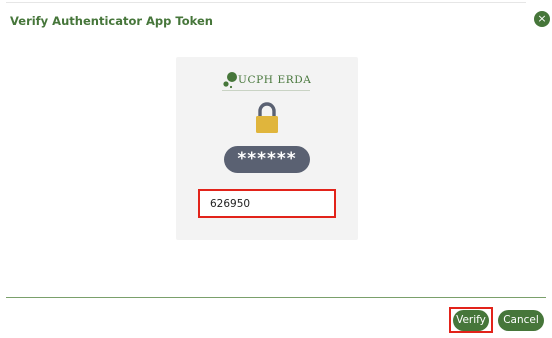  Describe the element at coordinates (471, 320) in the screenshot. I see `verify-button: Verify` at that location.